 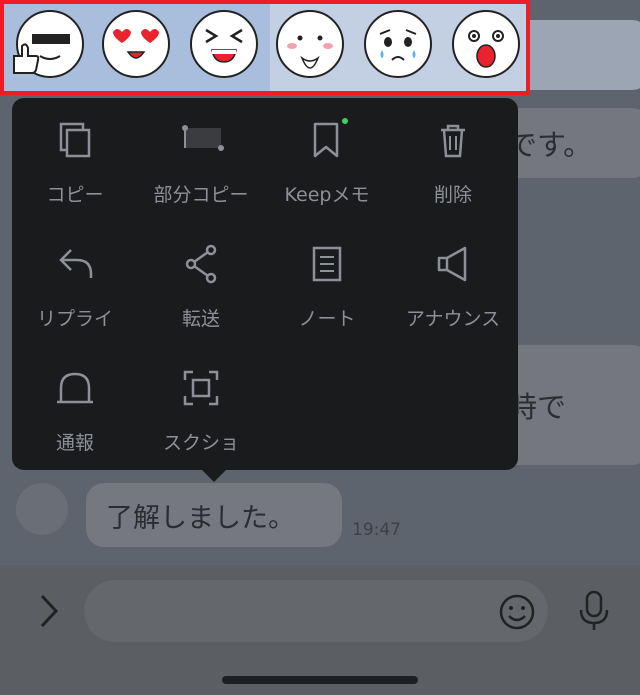 What do you see at coordinates (201, 160) in the screenshot?
I see `menu-item-partial-copy: 部分コピー` at bounding box center [201, 160].